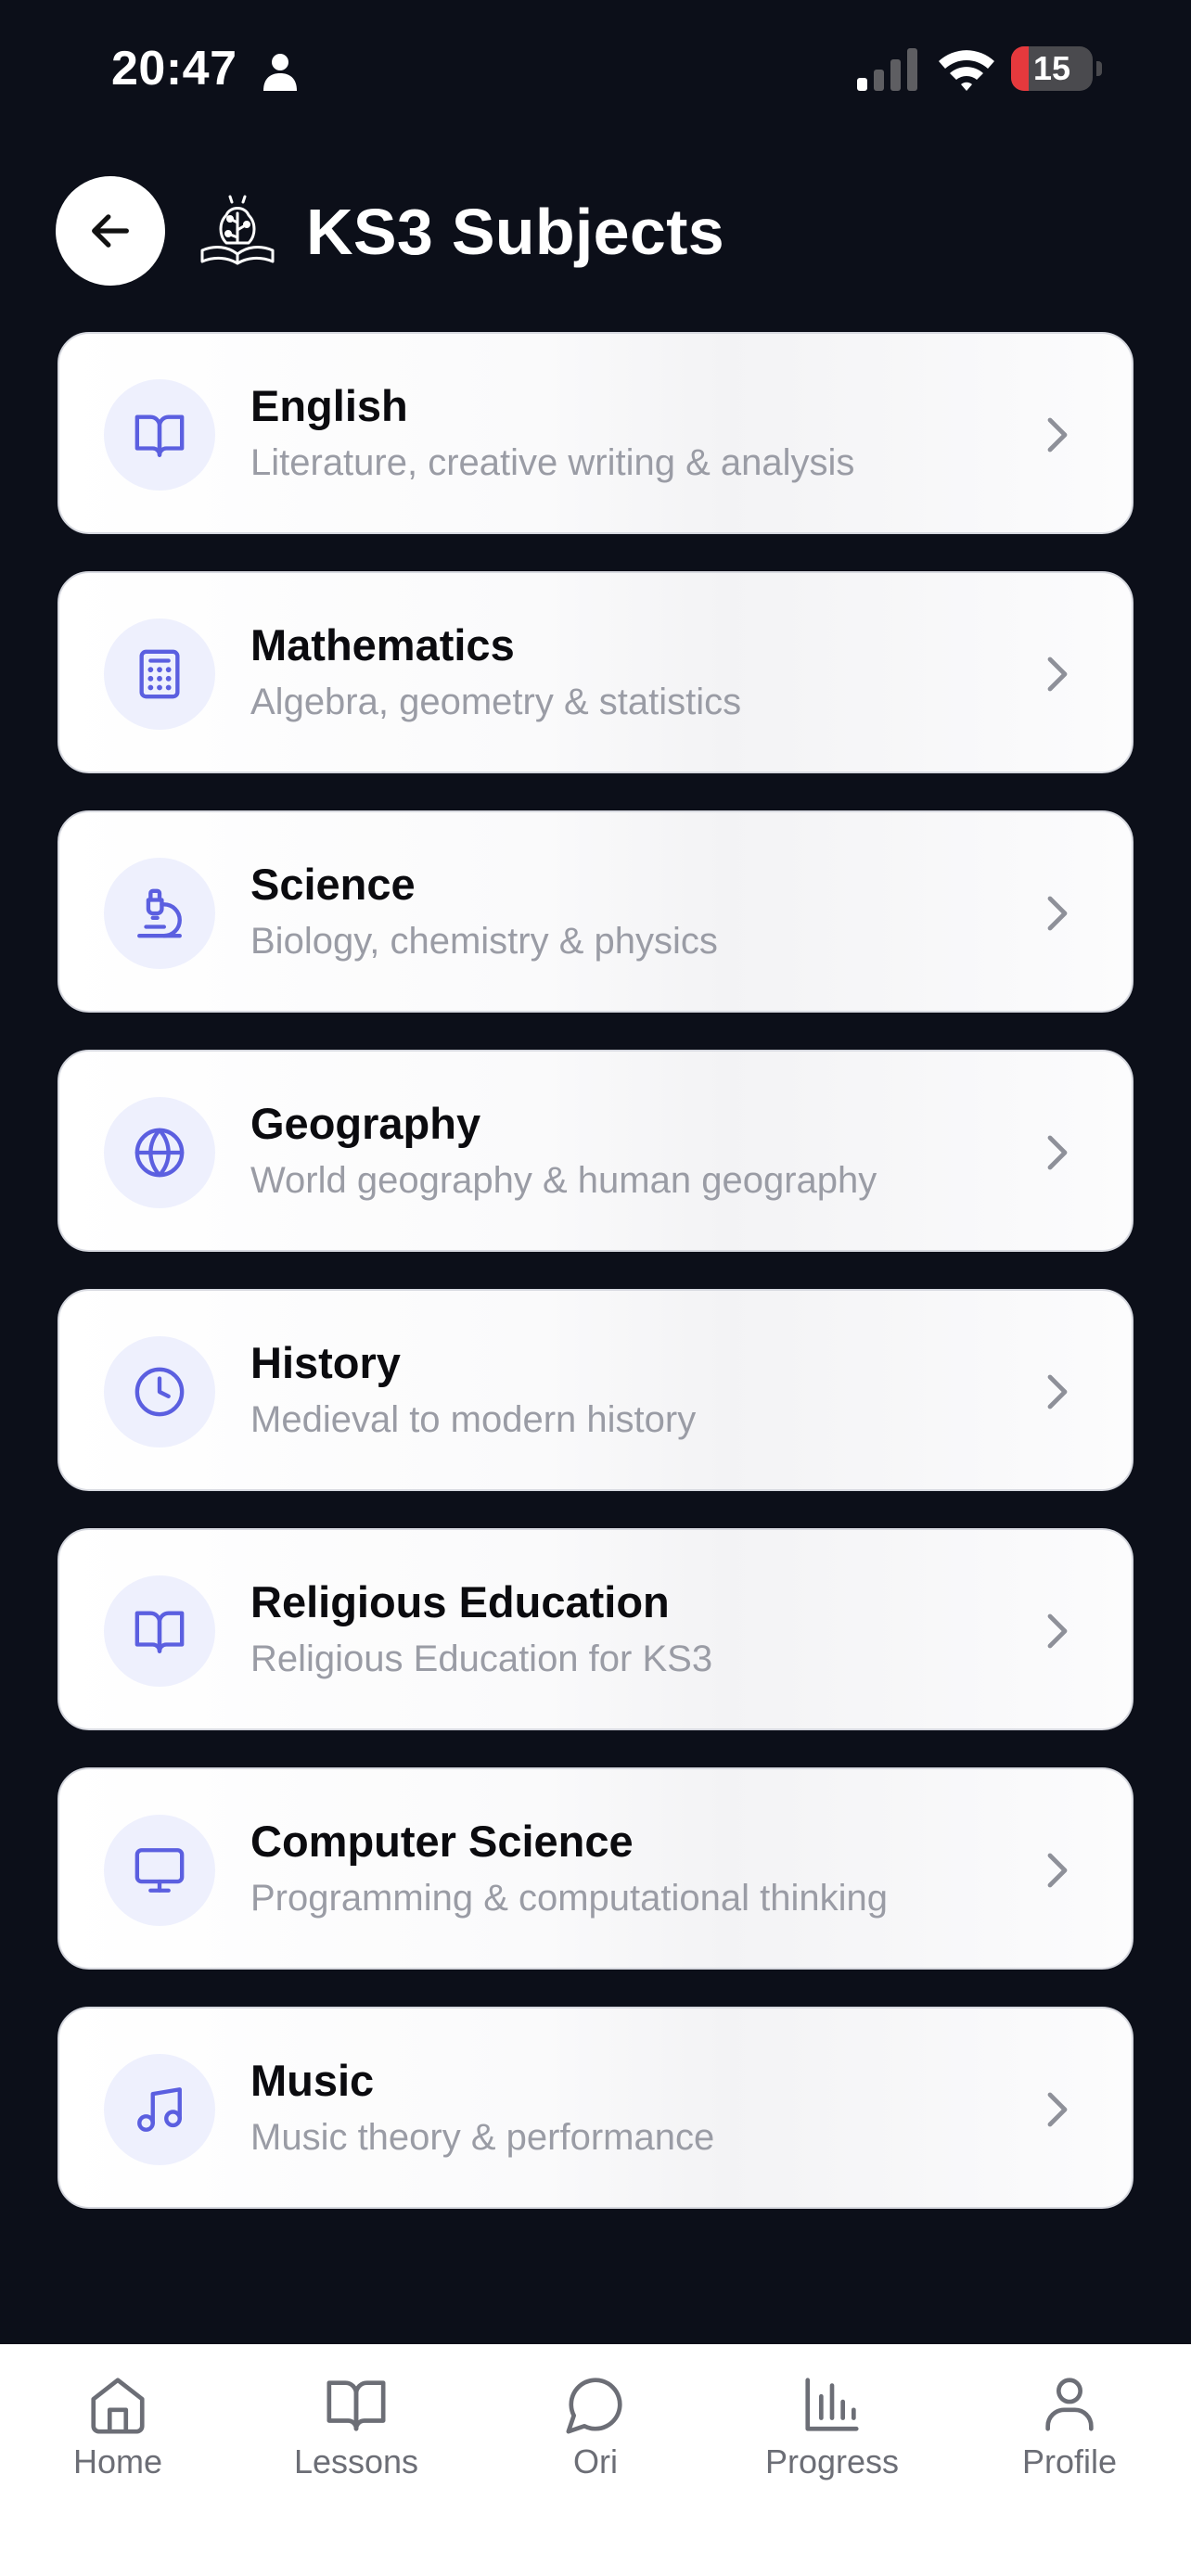 This screenshot has width=1191, height=2576. I want to click on music-note-icon, so click(159, 2110).